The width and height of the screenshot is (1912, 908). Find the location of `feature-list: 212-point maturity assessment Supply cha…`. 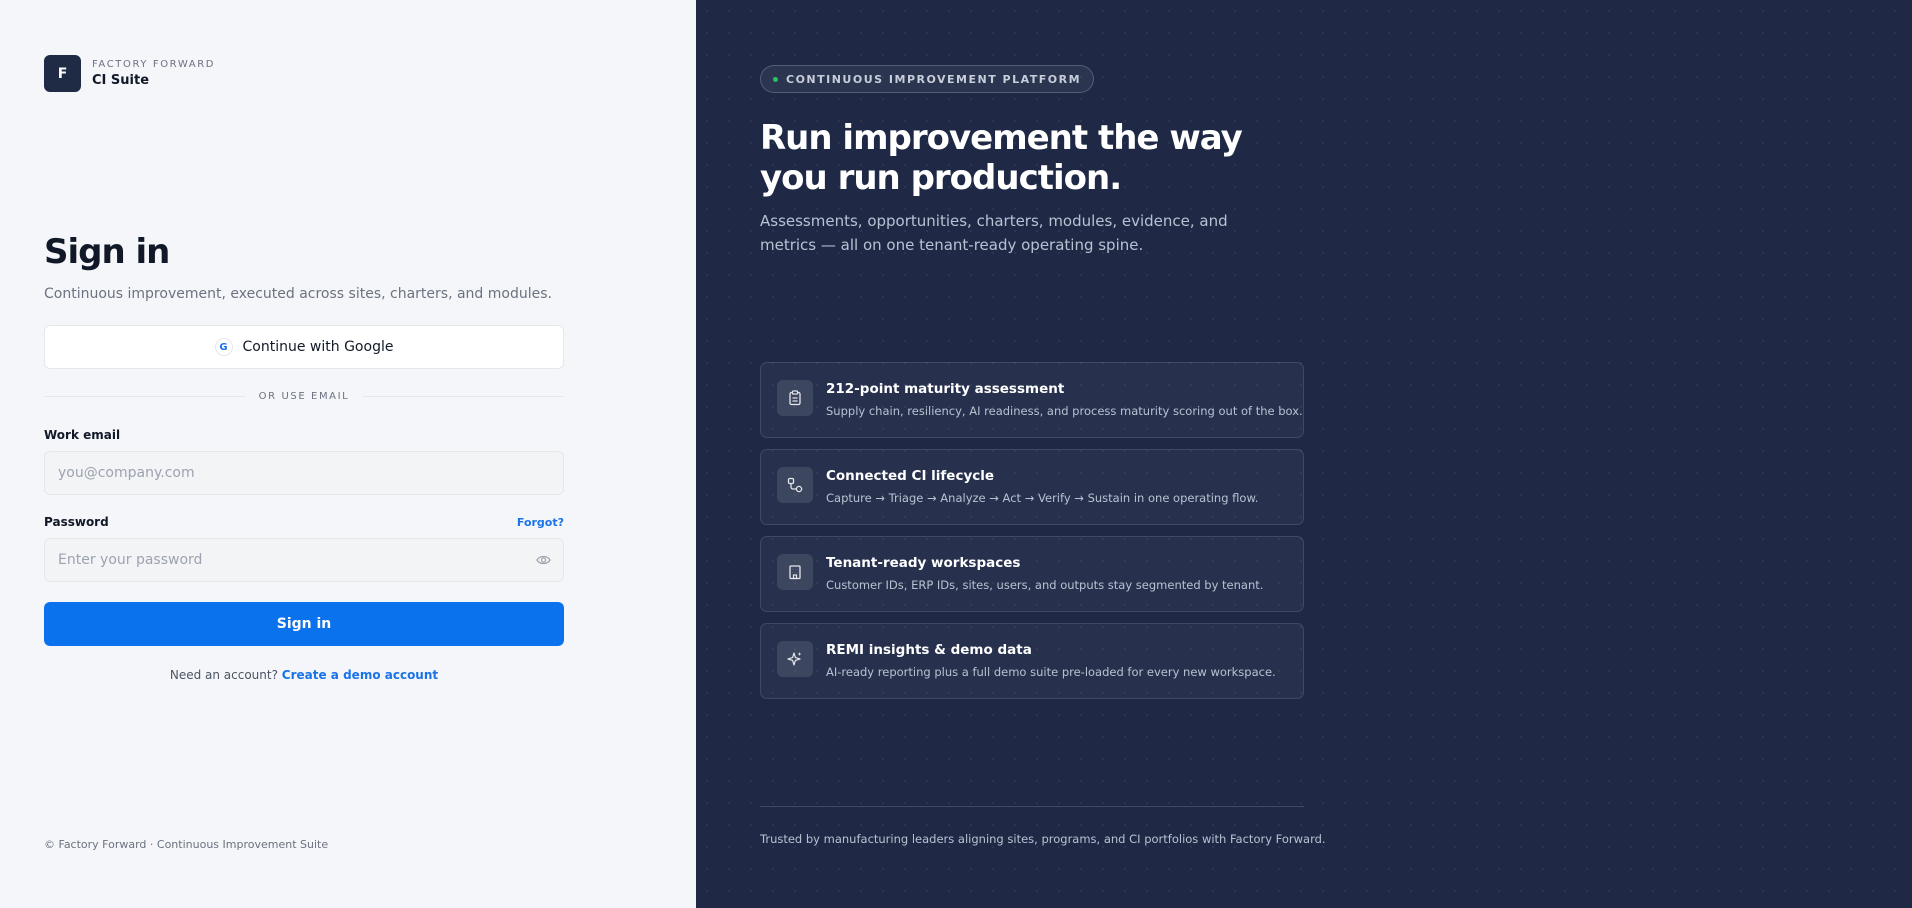

feature-list: 212-point maturity assessment Supply cha… is located at coordinates (1032, 536).